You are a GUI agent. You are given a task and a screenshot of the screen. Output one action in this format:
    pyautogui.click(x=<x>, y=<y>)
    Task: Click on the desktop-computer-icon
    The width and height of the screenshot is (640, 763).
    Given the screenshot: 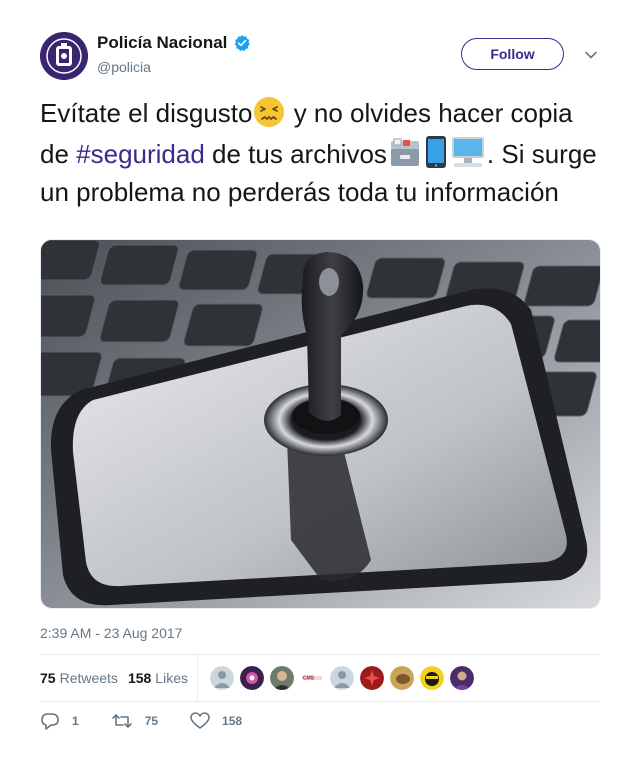 What is the action you would take?
    pyautogui.click(x=468, y=155)
    